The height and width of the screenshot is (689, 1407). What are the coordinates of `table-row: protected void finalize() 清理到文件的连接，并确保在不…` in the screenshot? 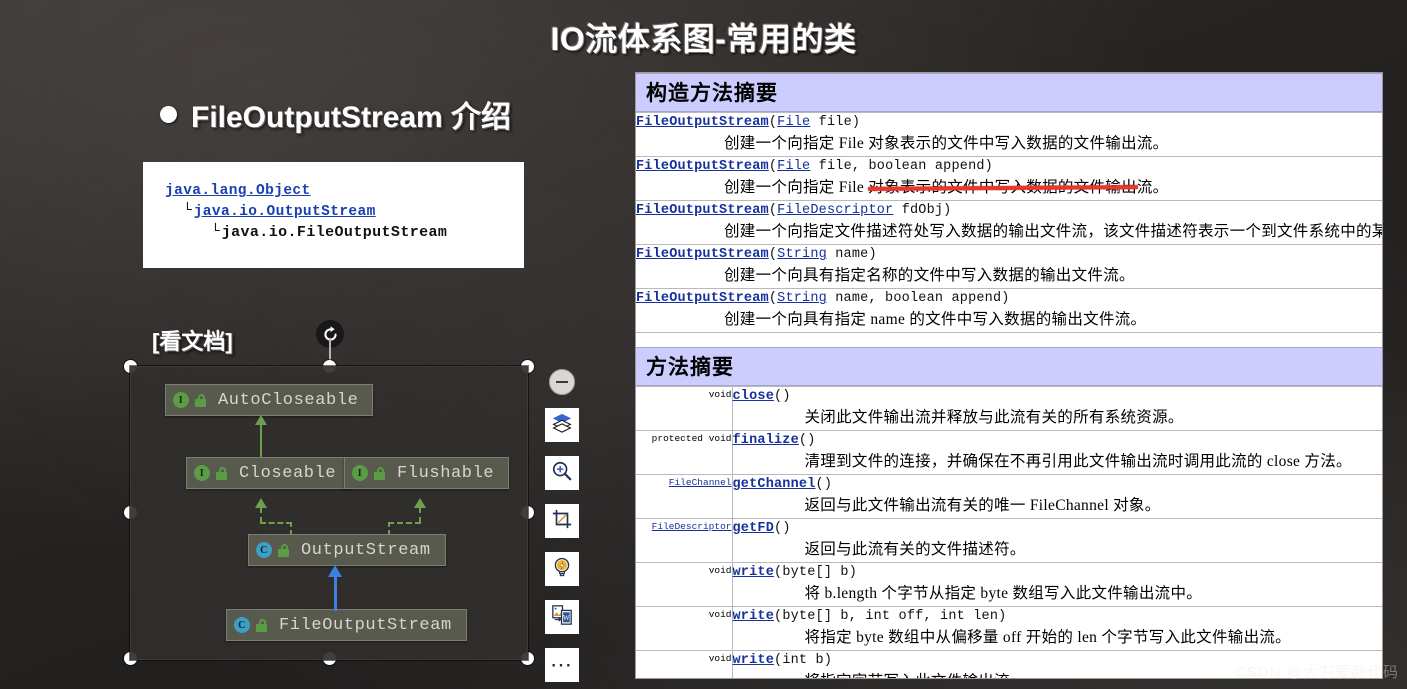 It's located at (1009, 452).